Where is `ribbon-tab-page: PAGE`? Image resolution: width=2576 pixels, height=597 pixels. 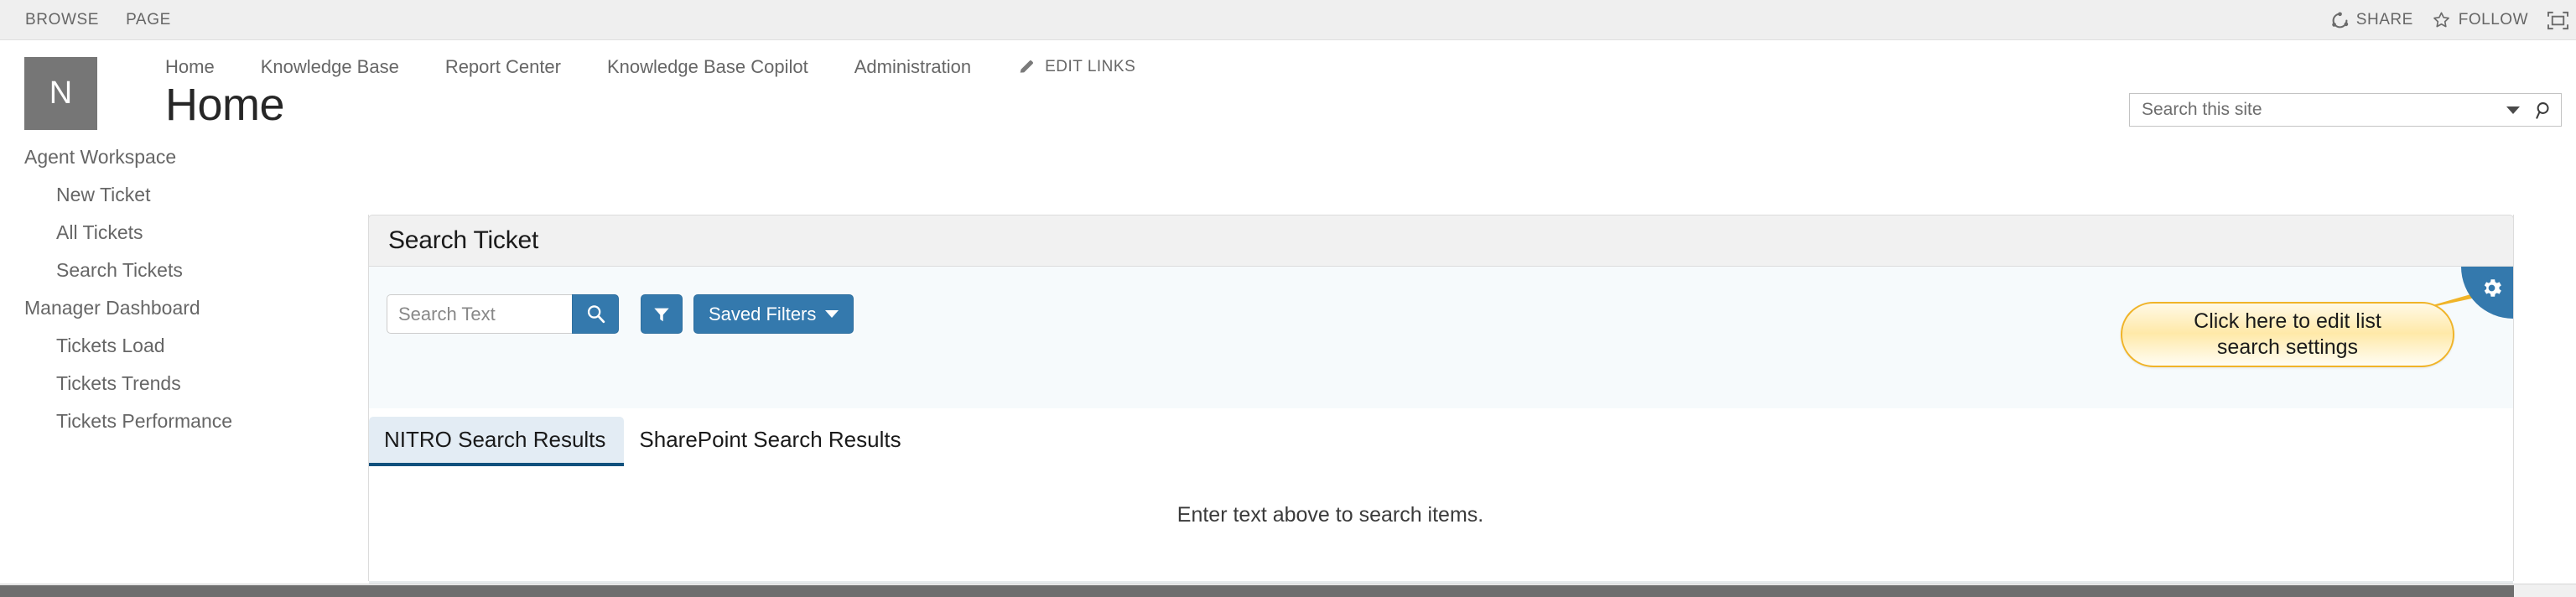
ribbon-tab-page: PAGE is located at coordinates (148, 20).